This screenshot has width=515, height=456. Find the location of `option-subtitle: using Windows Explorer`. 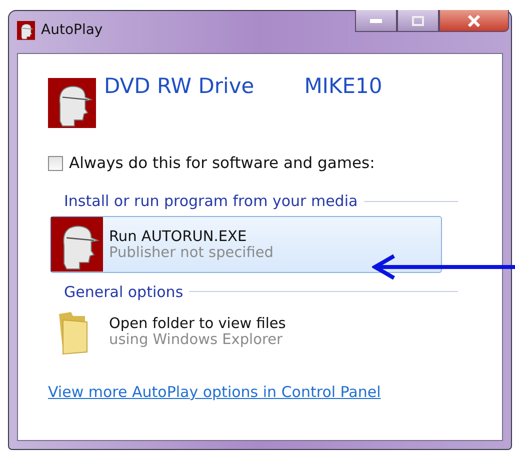

option-subtitle: using Windows Explorer is located at coordinates (196, 340).